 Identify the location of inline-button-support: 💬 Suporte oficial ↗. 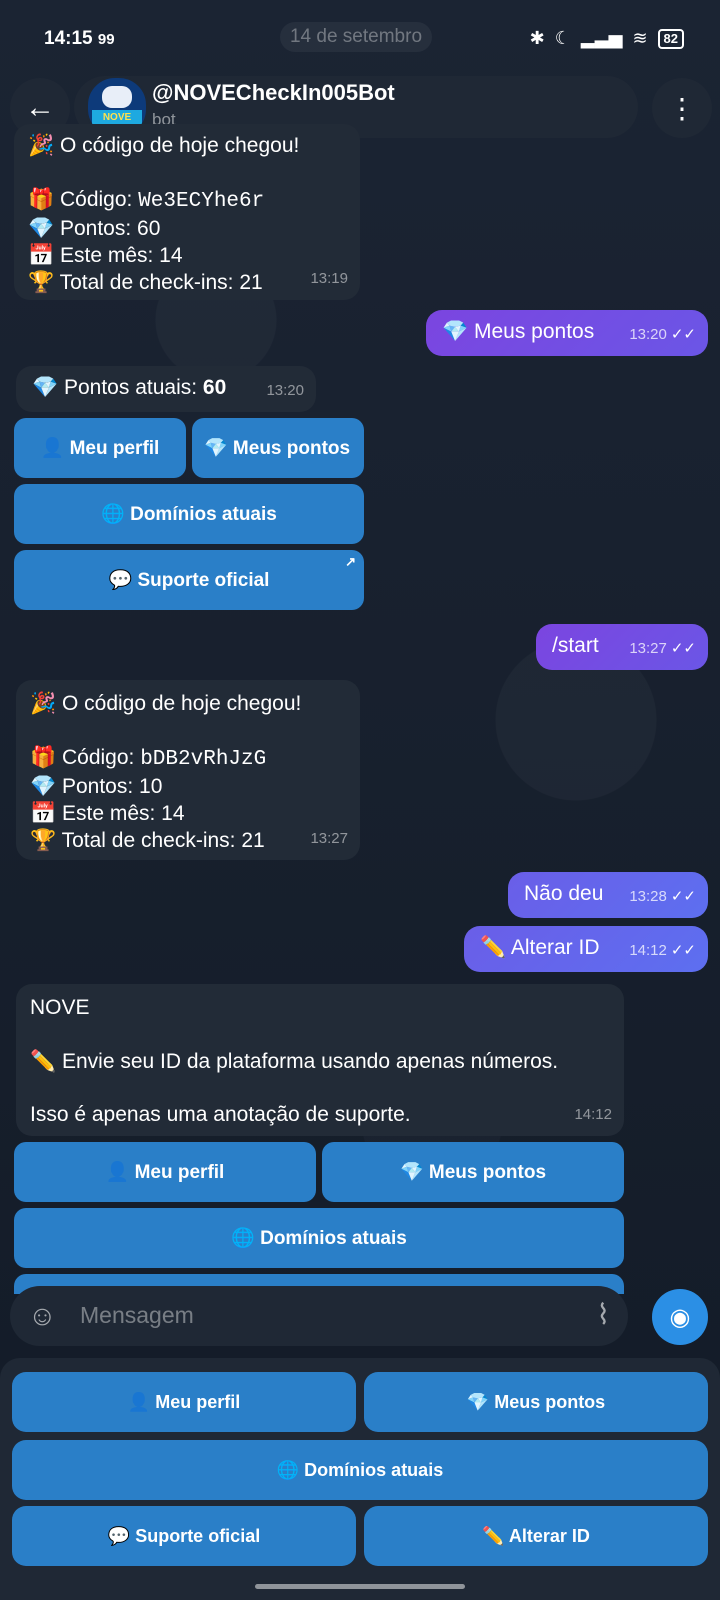
(189, 580).